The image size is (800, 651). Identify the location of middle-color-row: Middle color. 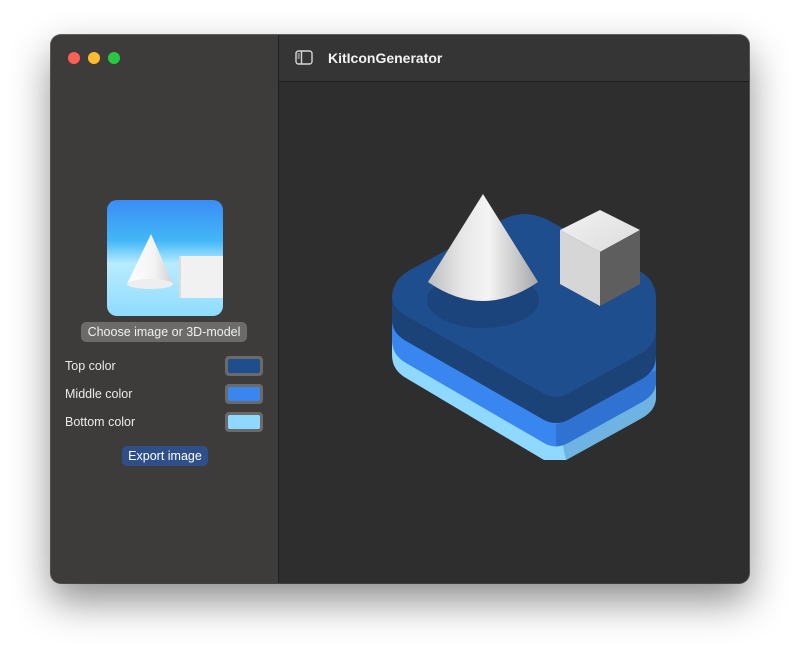
(164, 395).